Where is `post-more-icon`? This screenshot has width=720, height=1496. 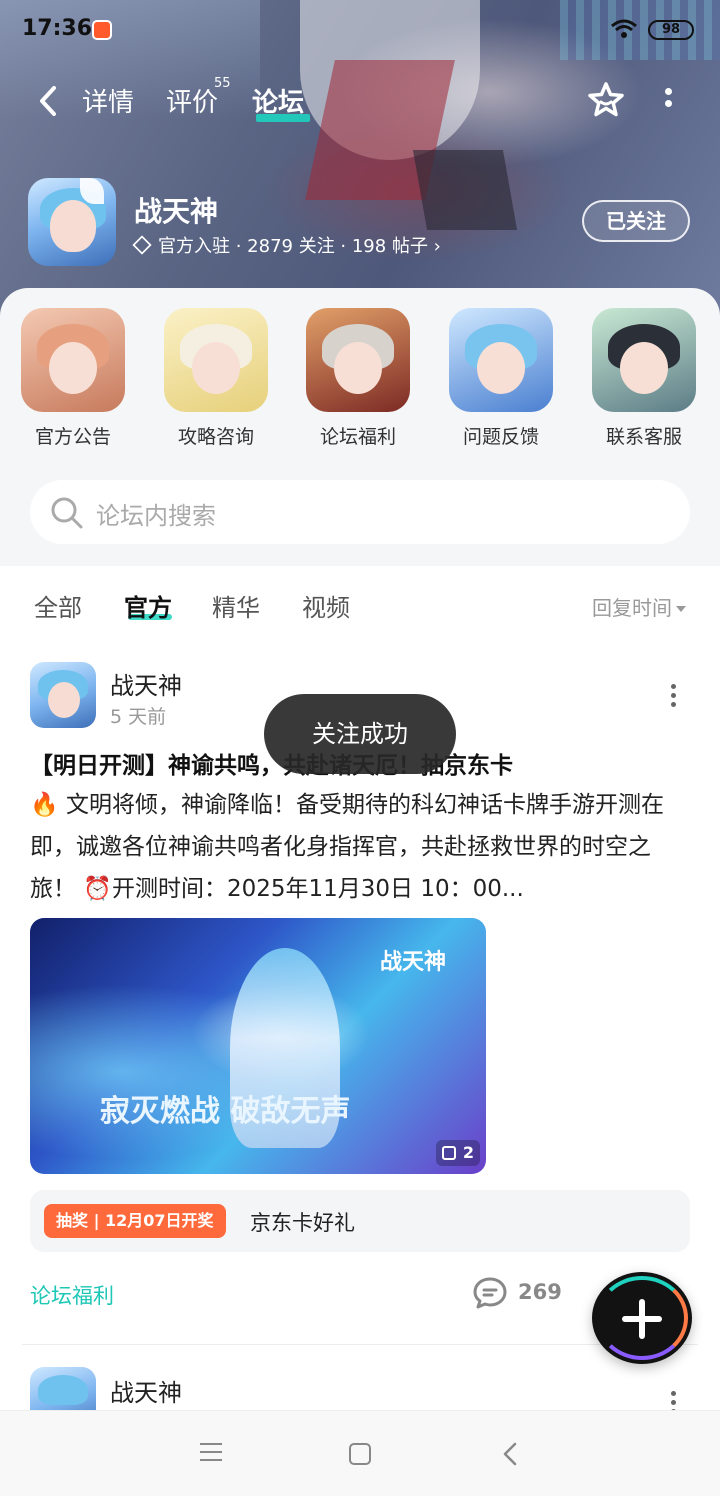 post-more-icon is located at coordinates (673, 697).